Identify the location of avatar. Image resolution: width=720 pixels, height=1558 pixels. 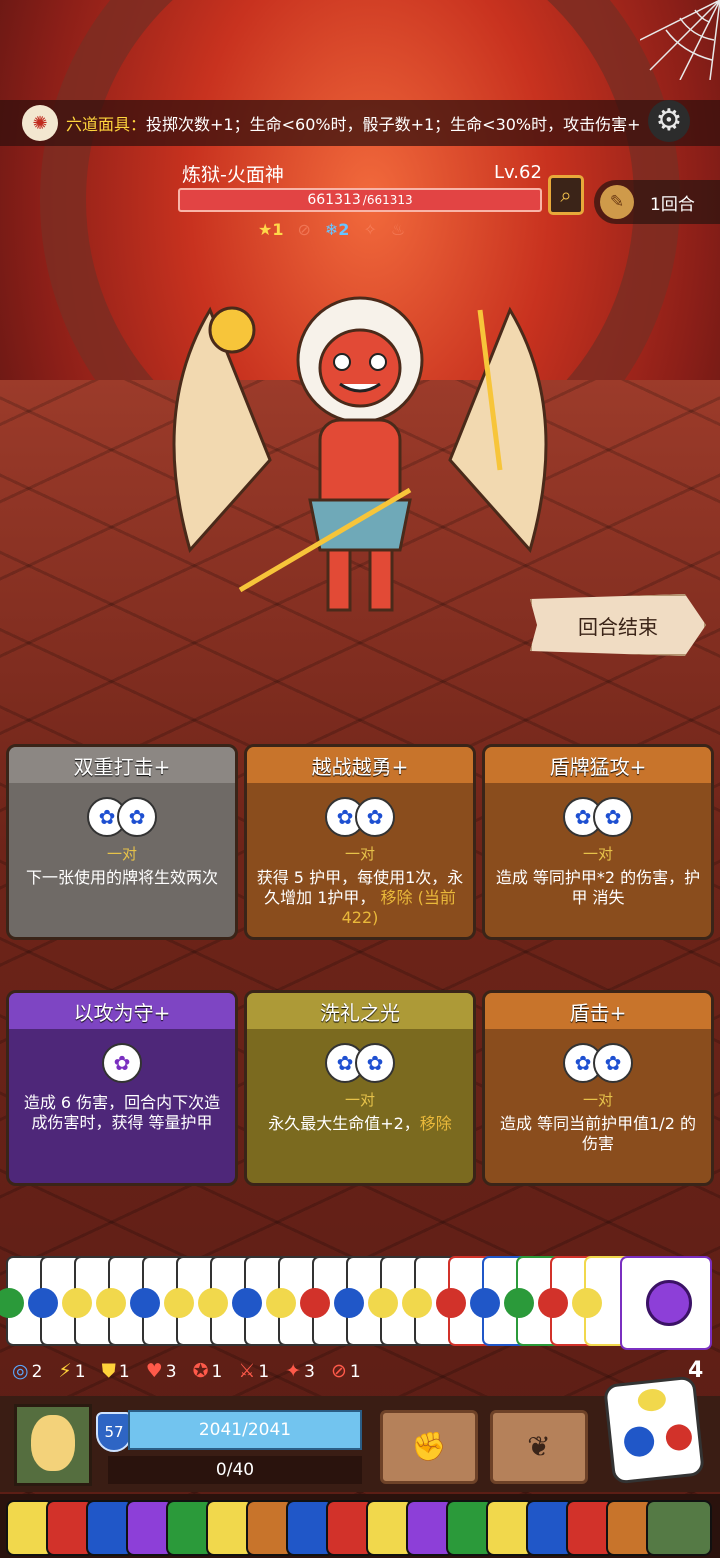
(53, 1445).